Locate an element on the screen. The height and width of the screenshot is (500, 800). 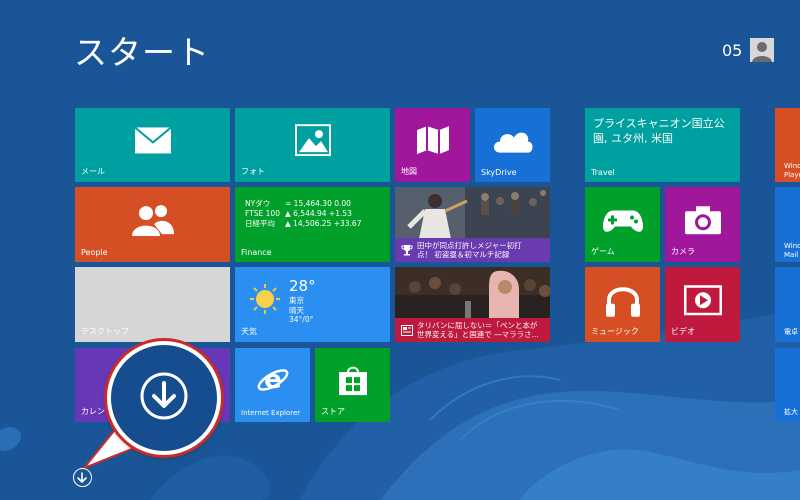
camera-icon is located at coordinates (703, 222).